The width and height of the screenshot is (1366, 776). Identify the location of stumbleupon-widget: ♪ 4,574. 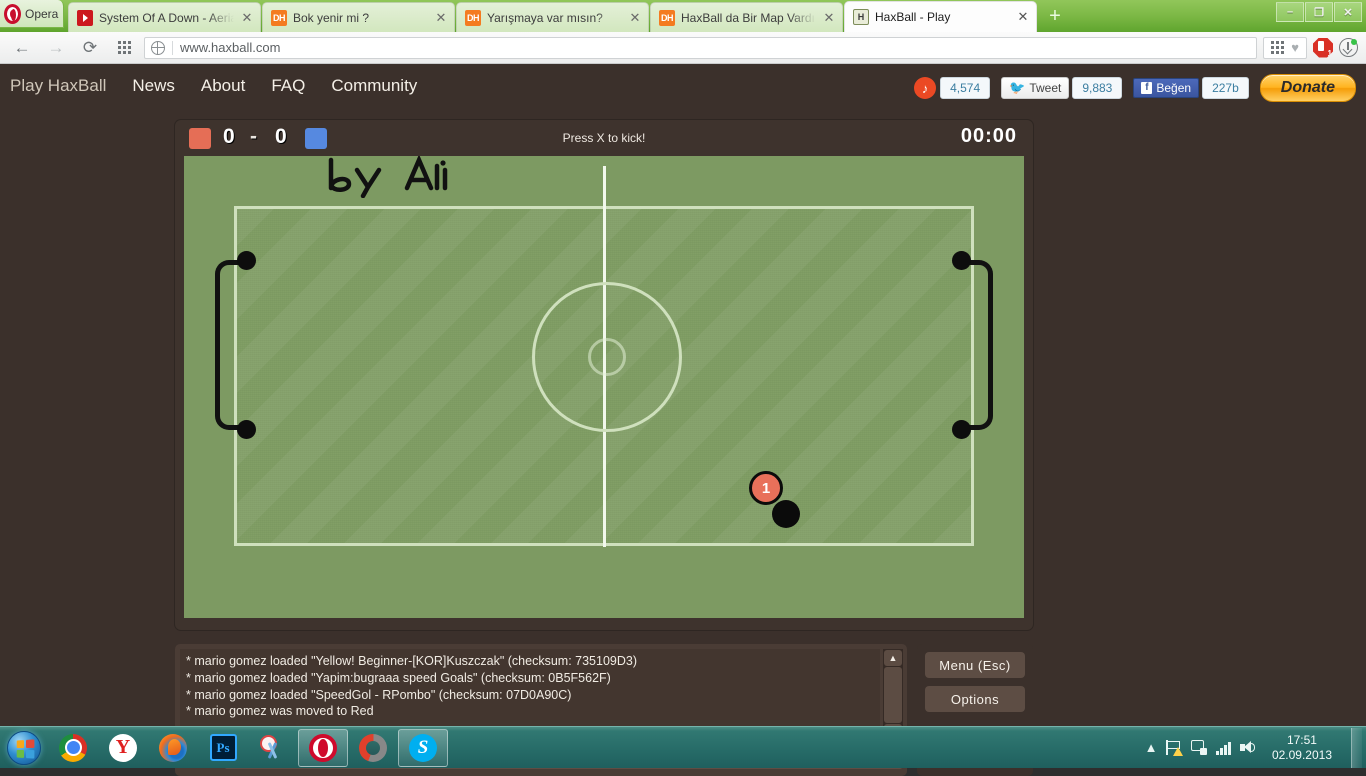
(952, 88).